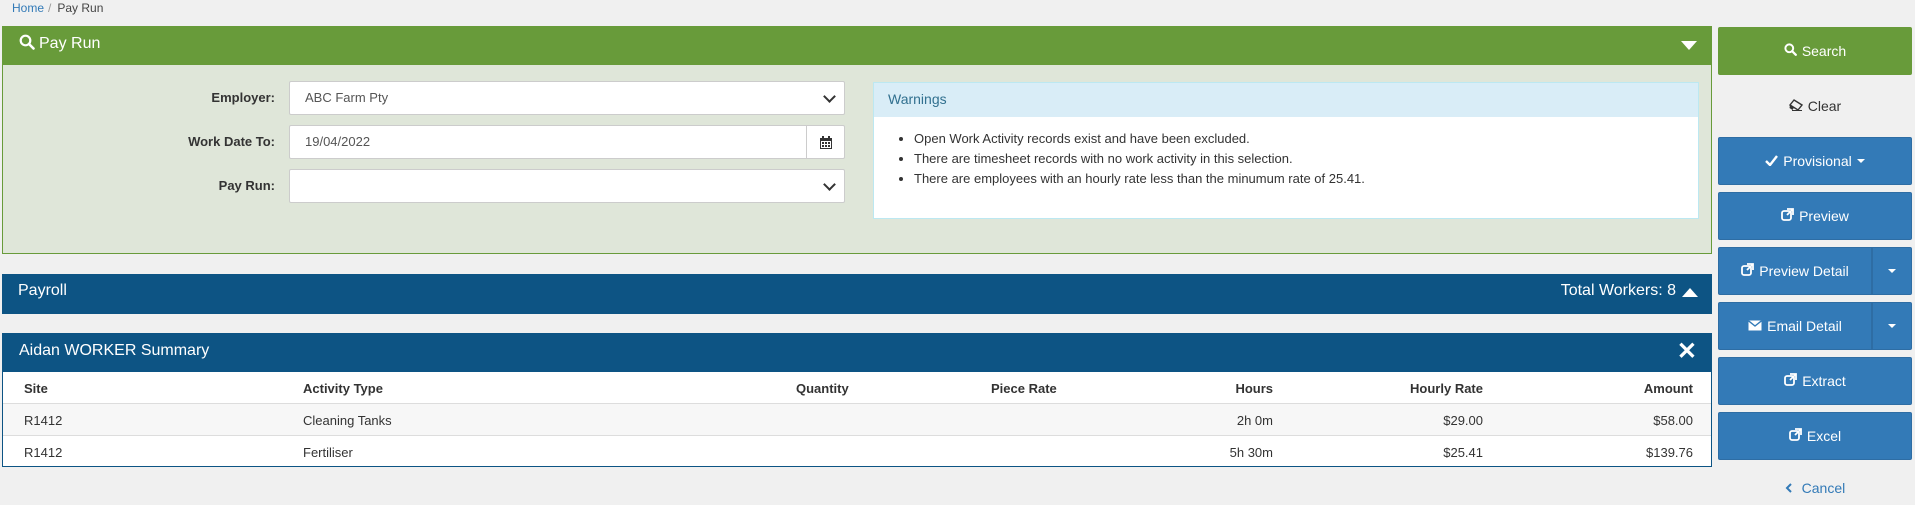  I want to click on envelope-icon, so click(1755, 326).